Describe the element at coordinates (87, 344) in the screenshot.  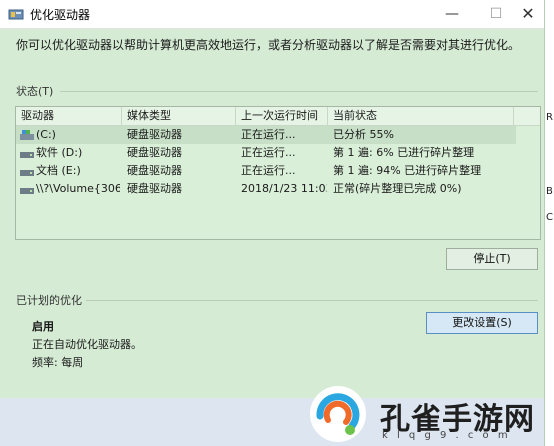
I see `schedule-description: 正在自动优化驱动器。` at that location.